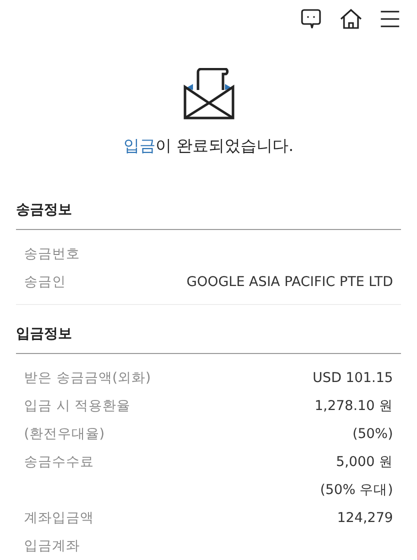 The width and height of the screenshot is (417, 560). I want to click on row-value: USD 101.15, so click(352, 378).